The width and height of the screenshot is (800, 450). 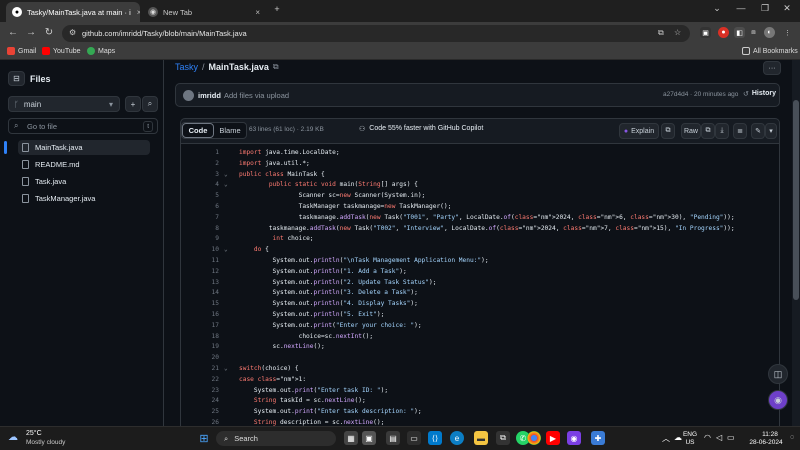 What do you see at coordinates (200, 229) in the screenshot?
I see `line-number: 8` at bounding box center [200, 229].